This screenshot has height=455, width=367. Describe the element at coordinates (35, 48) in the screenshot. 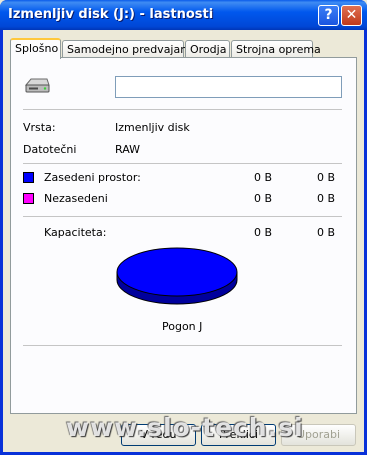

I see `tab-general: Splošno` at that location.